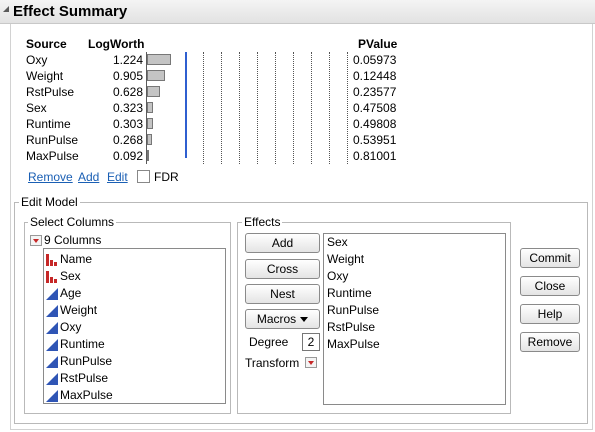  I want to click on logworth-bar-chart, so click(247, 108).